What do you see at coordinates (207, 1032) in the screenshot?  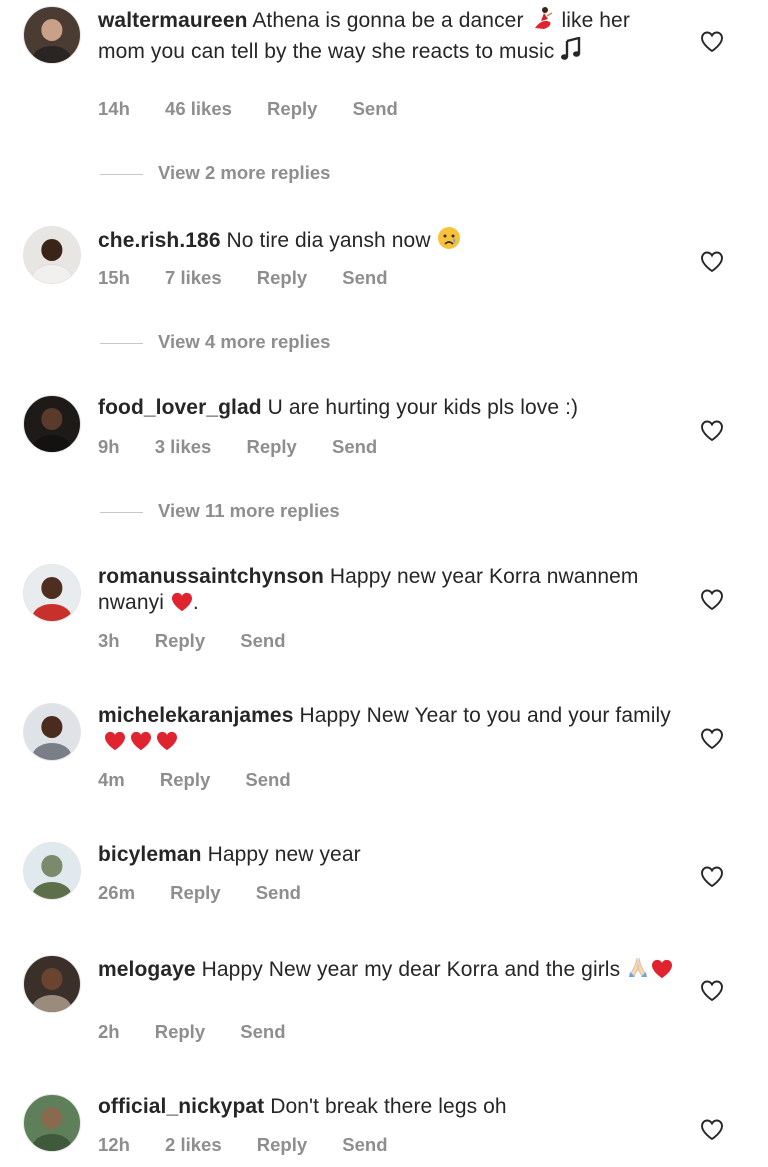 I see `comment-meta: 2h Reply Send` at bounding box center [207, 1032].